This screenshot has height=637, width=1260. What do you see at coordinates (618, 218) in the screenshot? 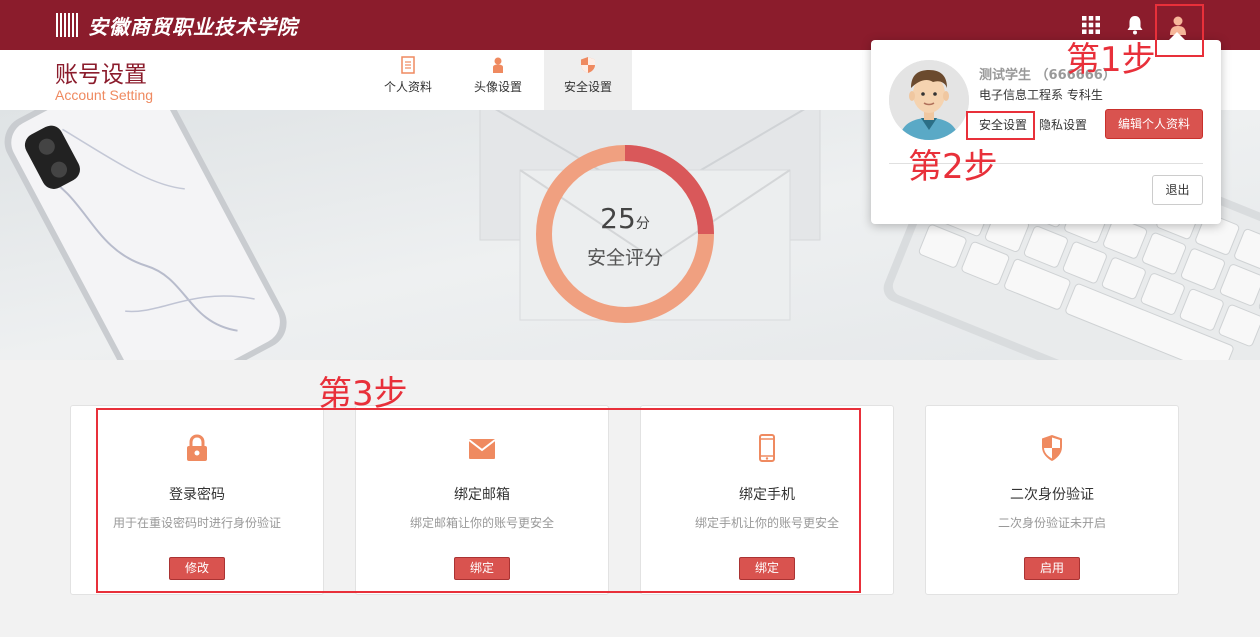
I see `score-number: 25` at bounding box center [618, 218].